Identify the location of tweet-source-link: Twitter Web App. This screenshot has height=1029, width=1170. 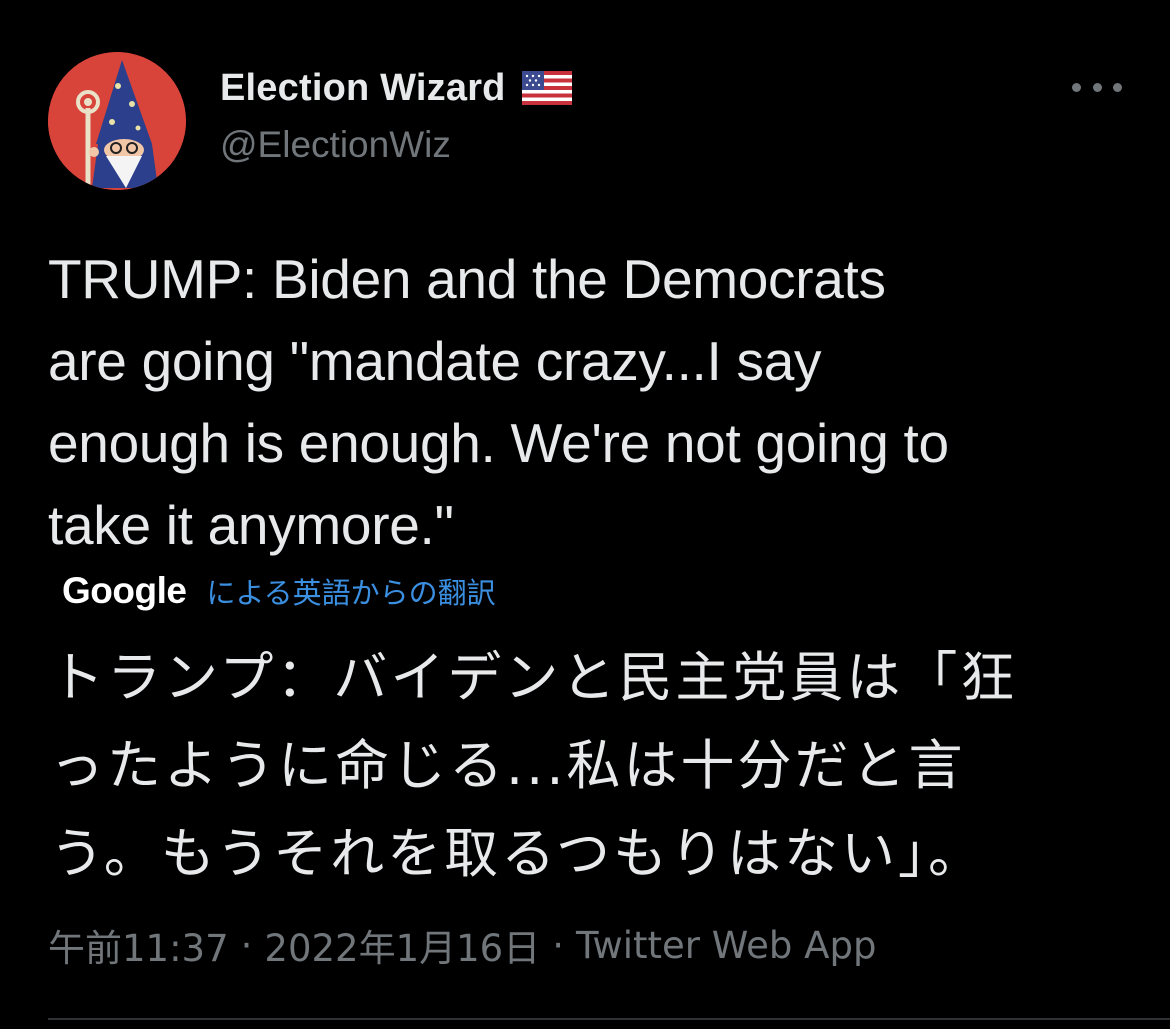
(726, 945).